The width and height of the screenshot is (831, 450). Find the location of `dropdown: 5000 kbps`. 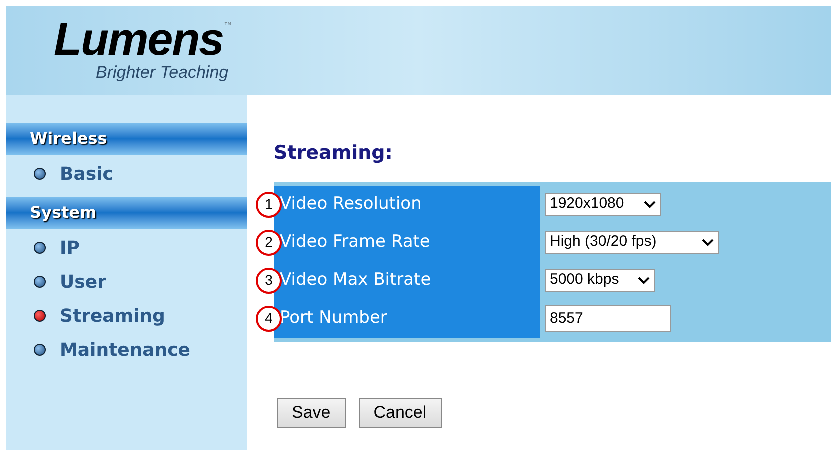

dropdown: 5000 kbps is located at coordinates (600, 280).